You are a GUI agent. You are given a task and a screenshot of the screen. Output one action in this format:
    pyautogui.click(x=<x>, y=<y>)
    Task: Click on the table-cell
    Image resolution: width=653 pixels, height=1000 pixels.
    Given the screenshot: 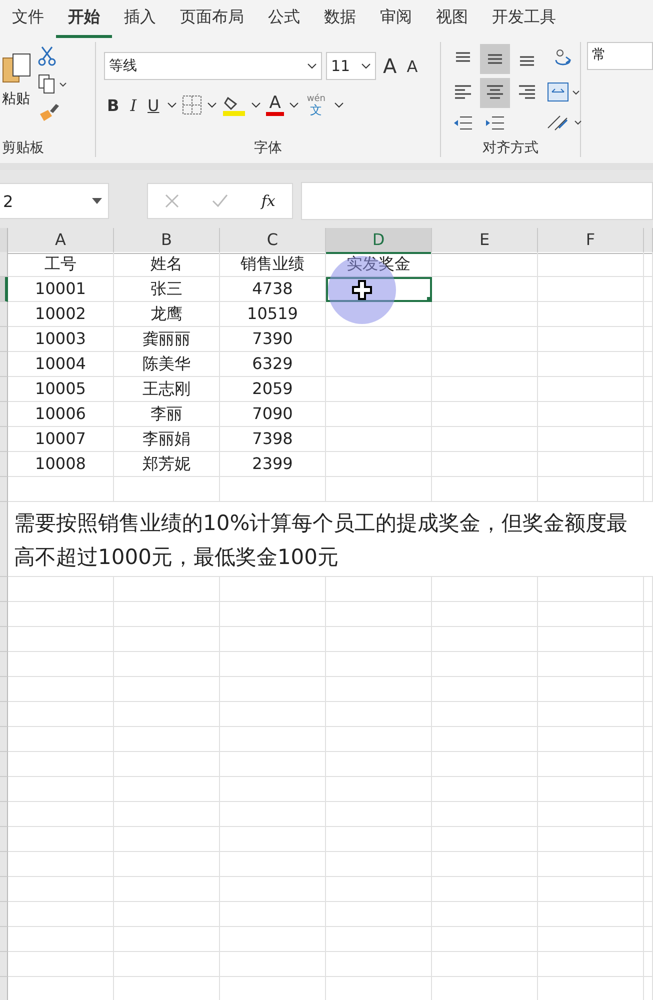 What is the action you would take?
    pyautogui.click(x=379, y=289)
    